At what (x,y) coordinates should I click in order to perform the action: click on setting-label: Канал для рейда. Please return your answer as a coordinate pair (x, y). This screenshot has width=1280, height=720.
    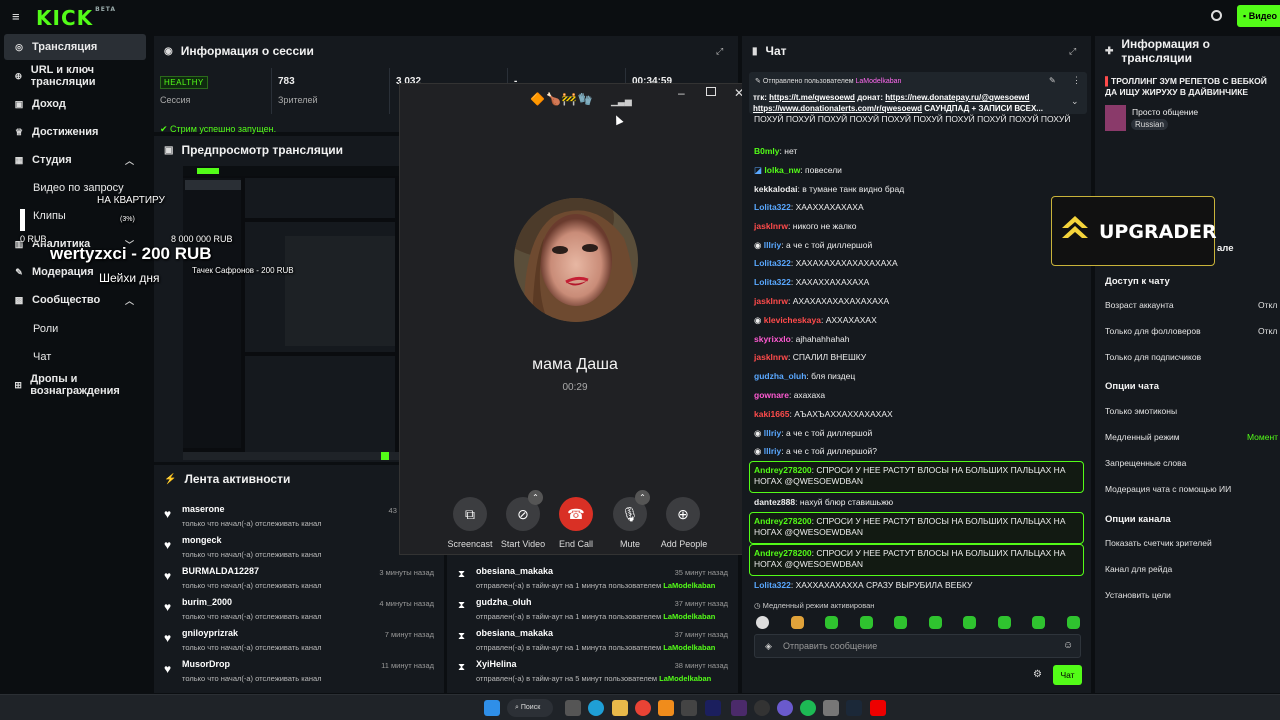
    Looking at the image, I should click on (1138, 569).